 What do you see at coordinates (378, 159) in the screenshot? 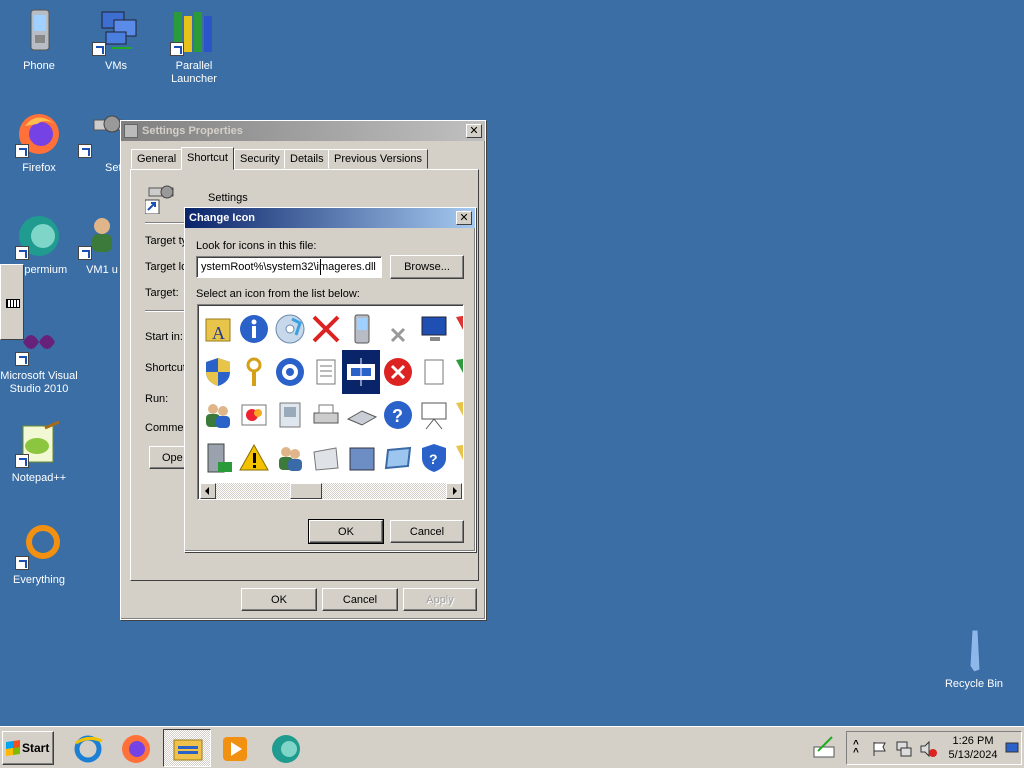
I see `tab-previous-versions: Previous Versions` at bounding box center [378, 159].